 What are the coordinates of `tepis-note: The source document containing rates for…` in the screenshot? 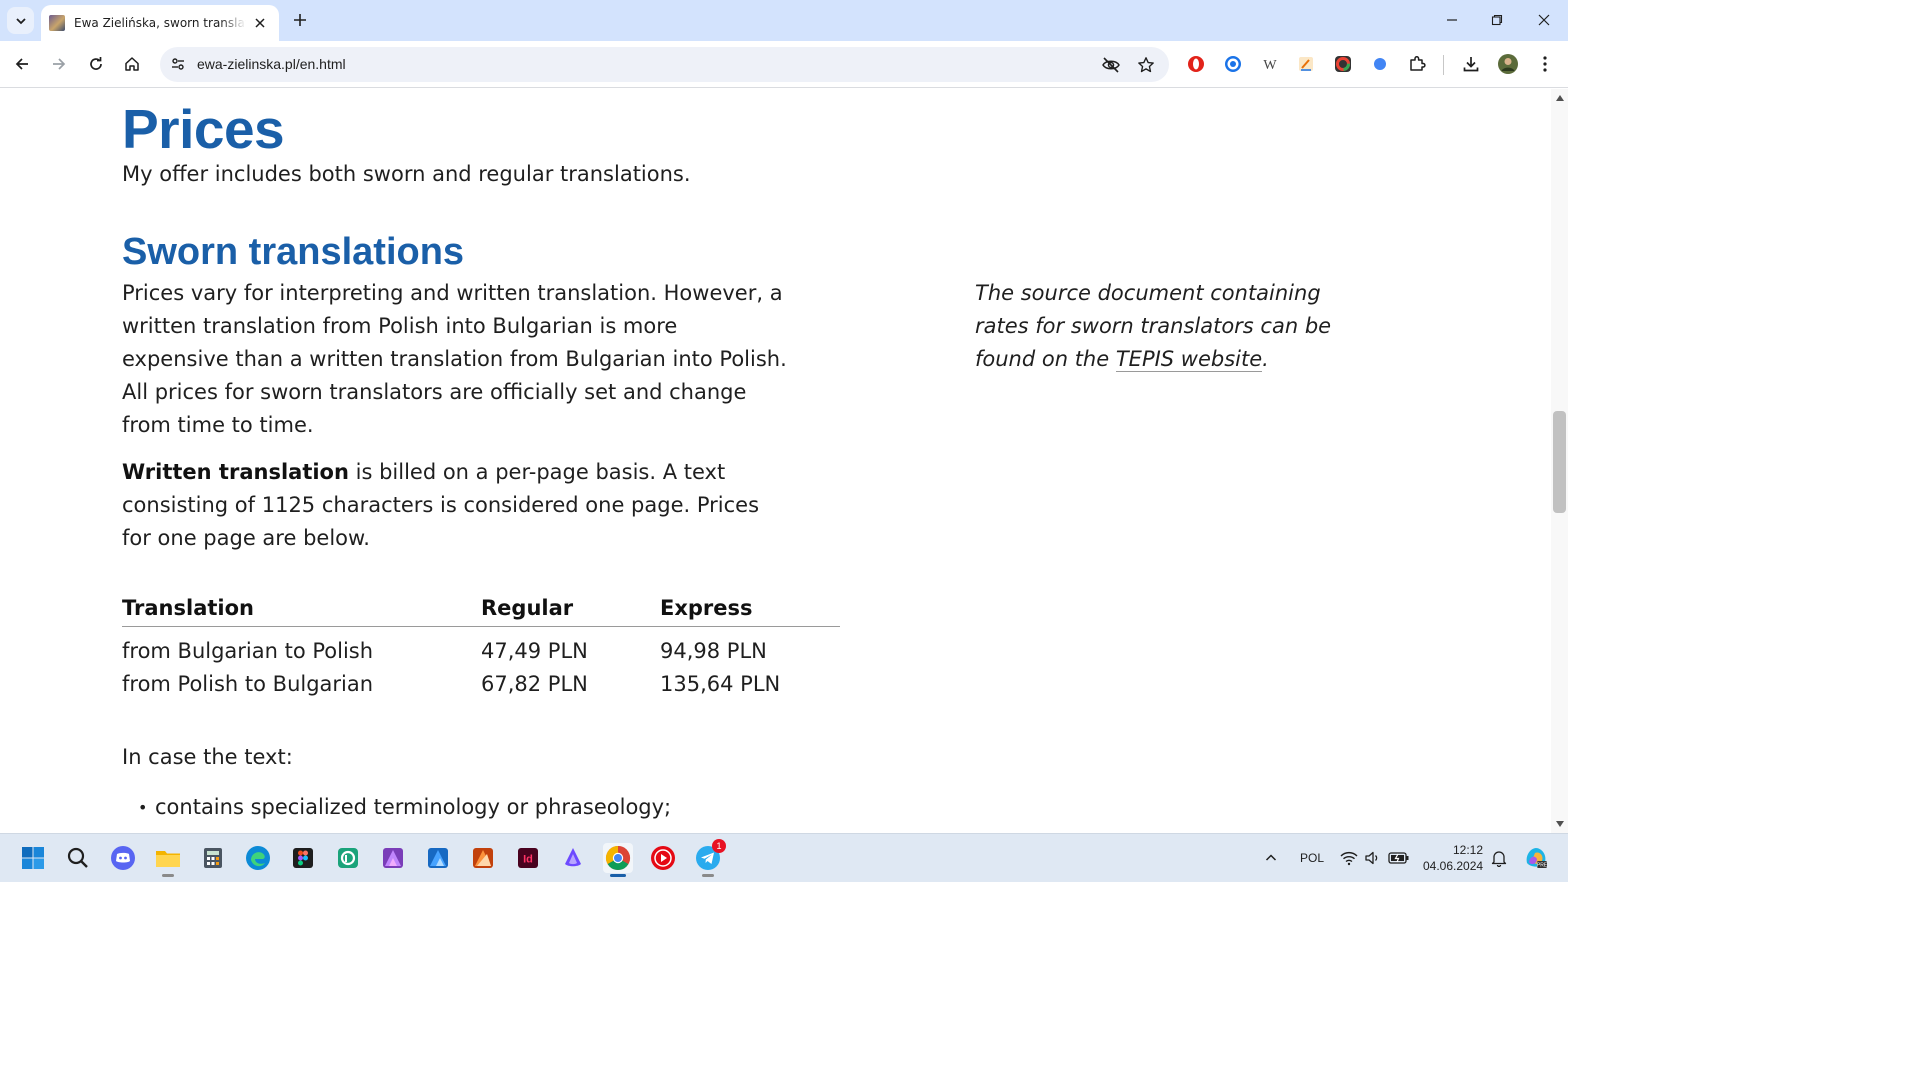 It's located at (1160, 326).